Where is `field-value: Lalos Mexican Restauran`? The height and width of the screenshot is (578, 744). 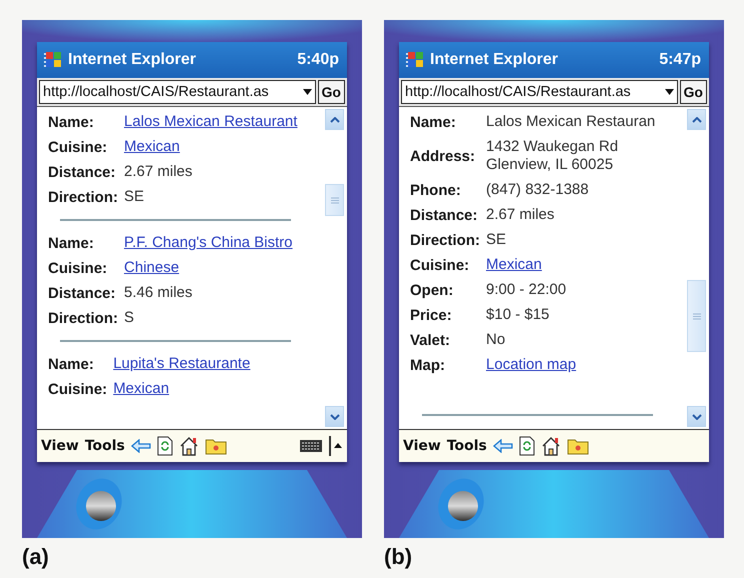 field-value: Lalos Mexican Restauran is located at coordinates (571, 121).